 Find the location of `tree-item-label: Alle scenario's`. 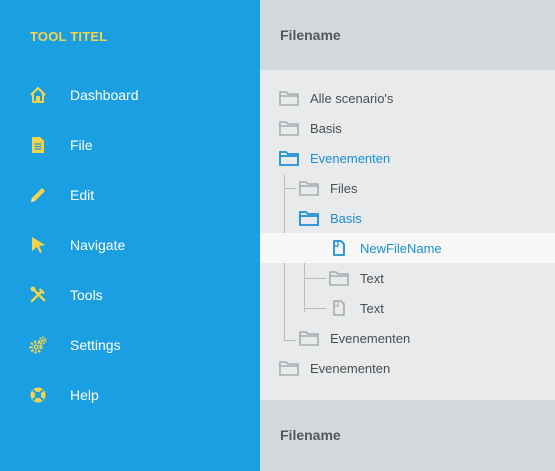

tree-item-label: Alle scenario's is located at coordinates (352, 98).